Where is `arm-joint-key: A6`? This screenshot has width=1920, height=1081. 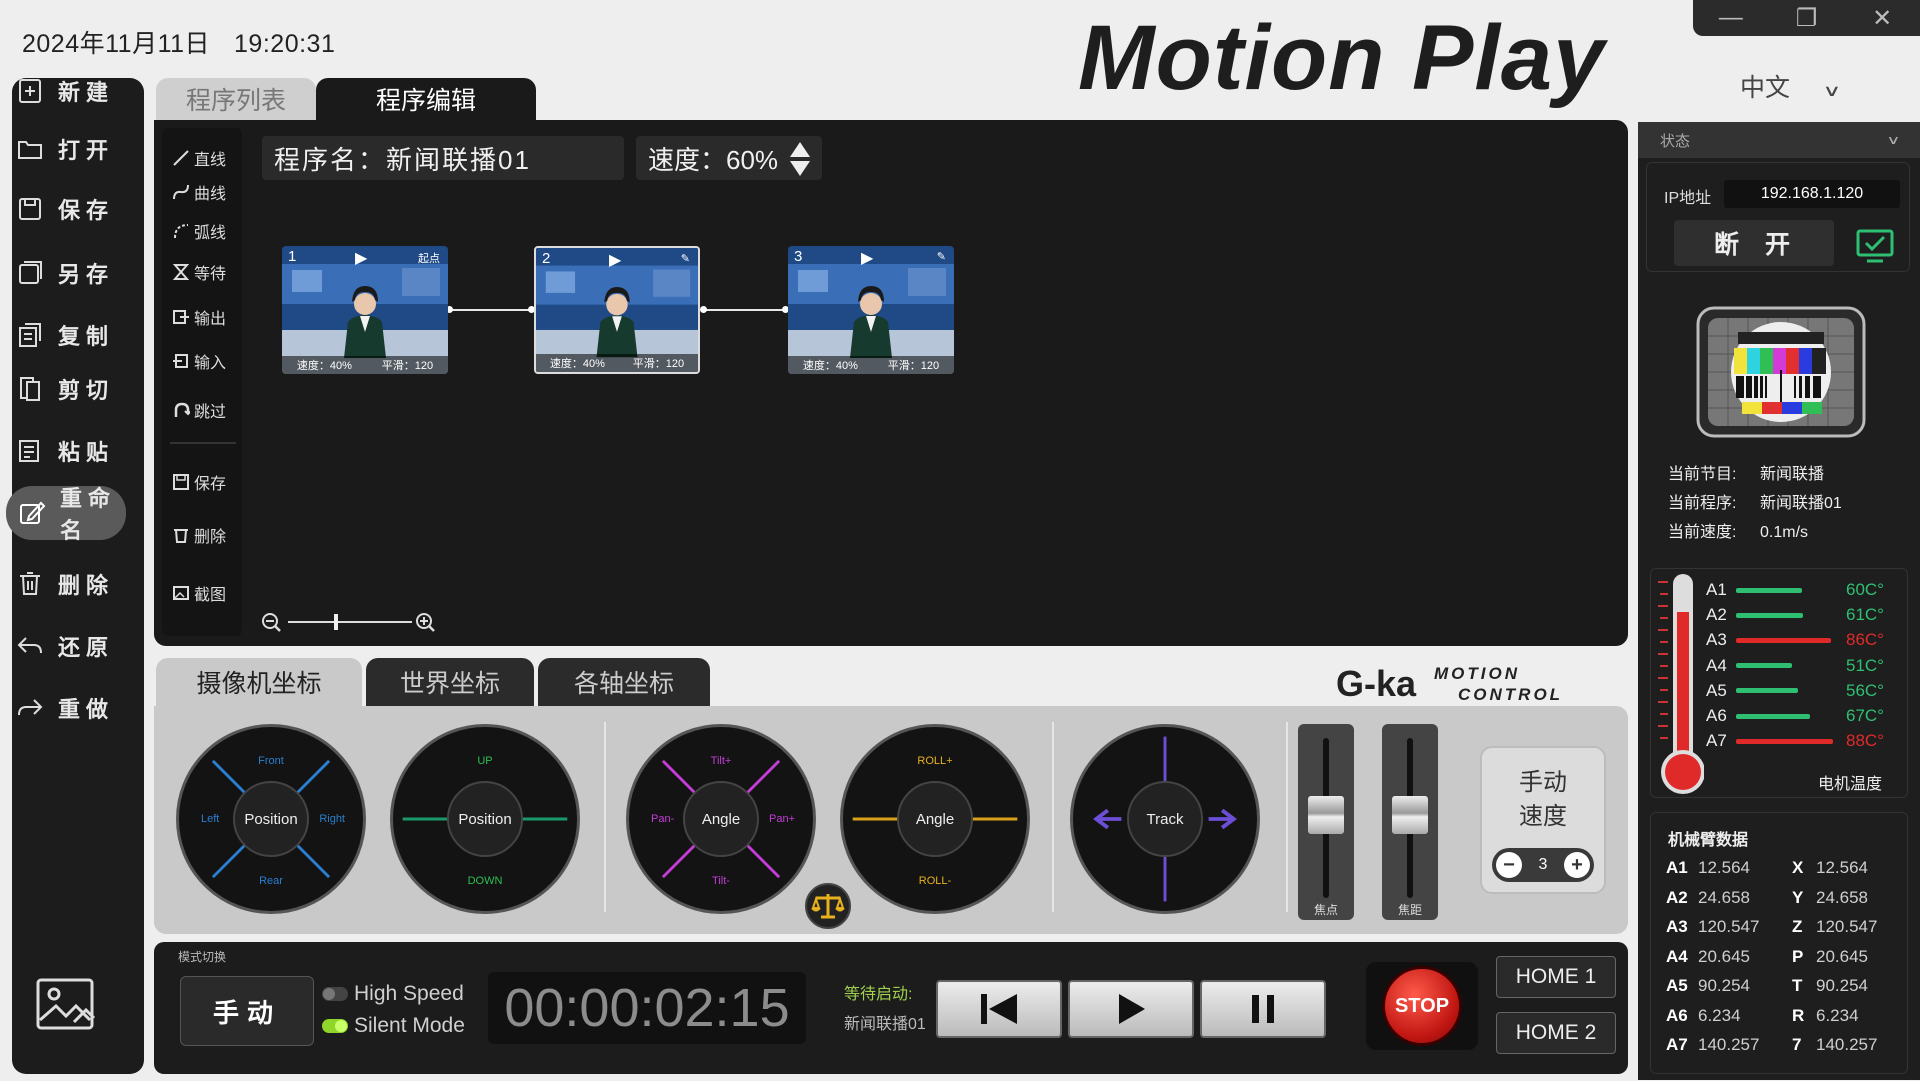 arm-joint-key: A6 is located at coordinates (1677, 1015).